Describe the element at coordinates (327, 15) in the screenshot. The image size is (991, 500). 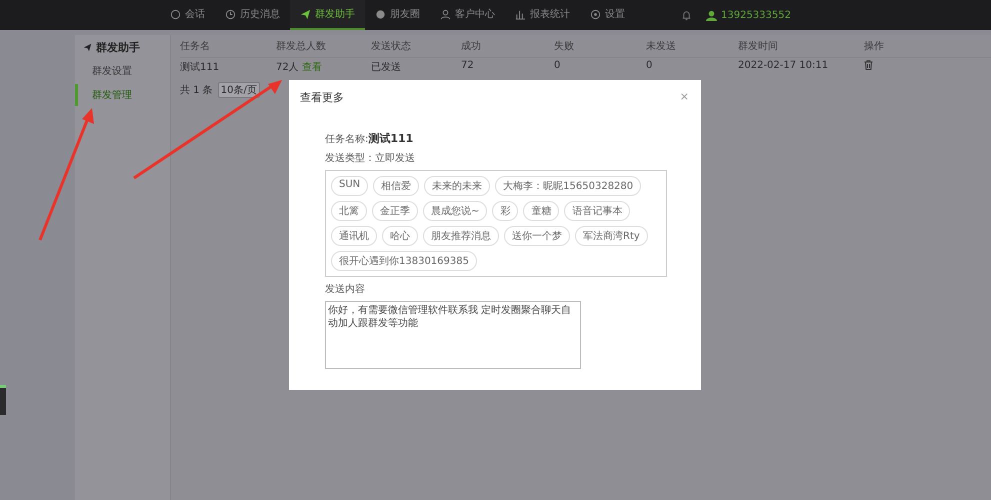
I see `nav-tab: 群发助手` at that location.